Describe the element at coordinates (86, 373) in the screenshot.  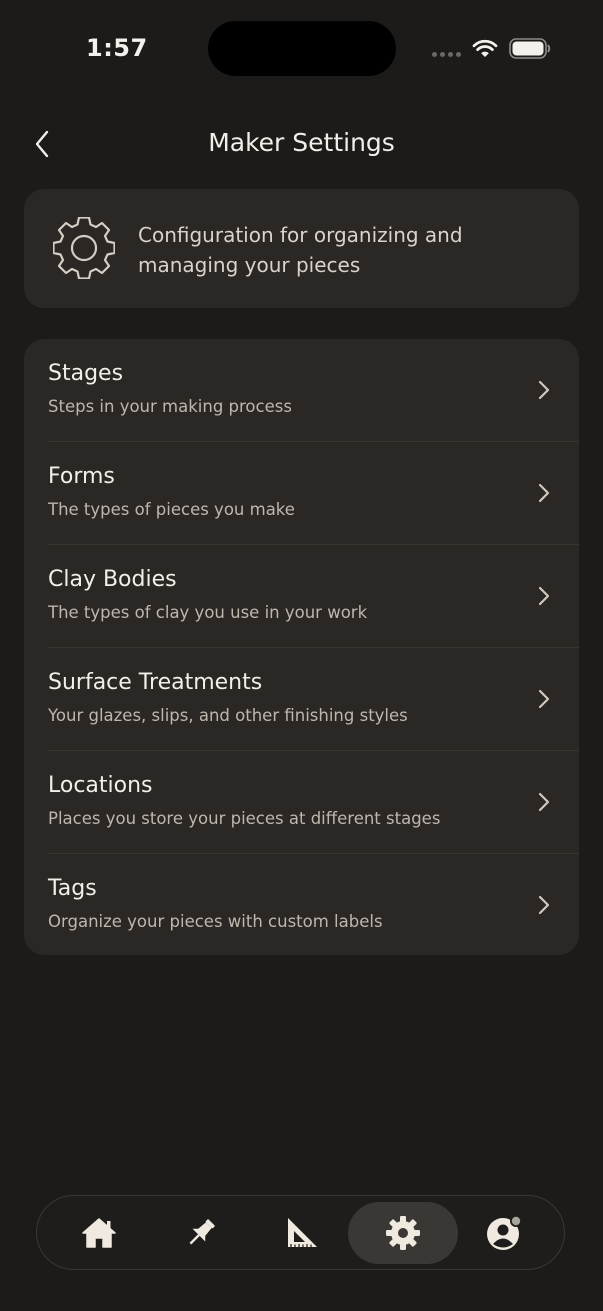
I see `row-title: Stages` at that location.